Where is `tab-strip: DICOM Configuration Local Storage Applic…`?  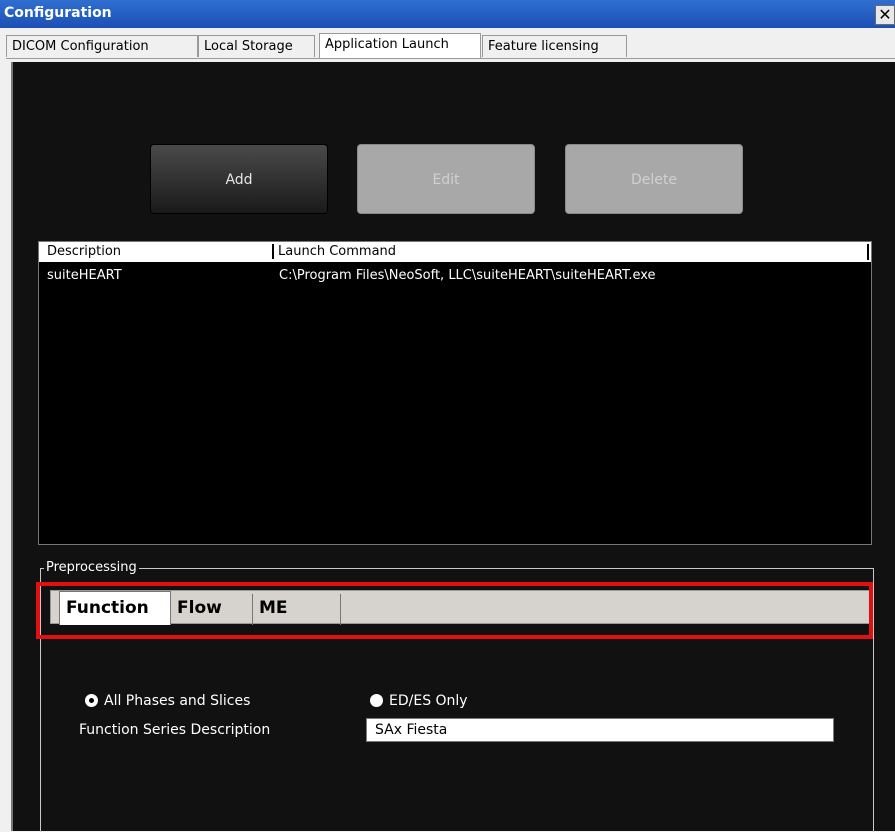 tab-strip: DICOM Configuration Local Storage Applic… is located at coordinates (450, 46).